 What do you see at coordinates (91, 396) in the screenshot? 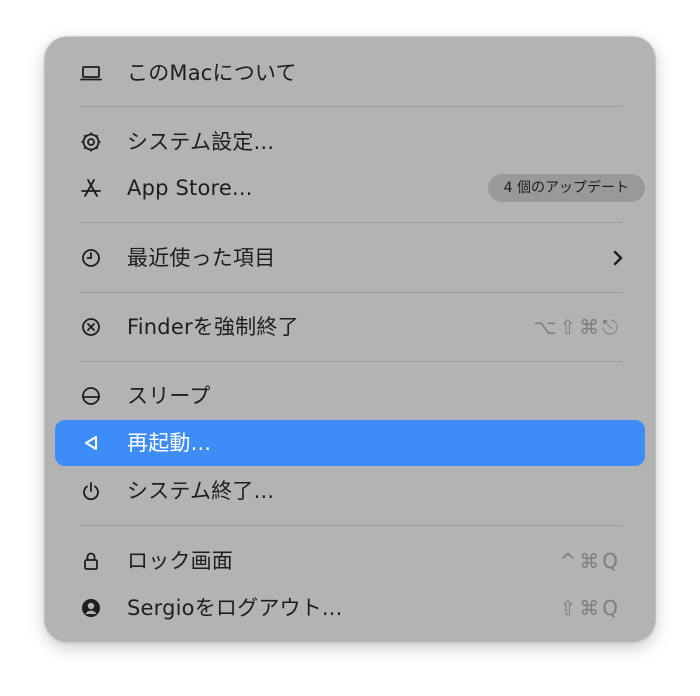
I see `sleep-icon` at bounding box center [91, 396].